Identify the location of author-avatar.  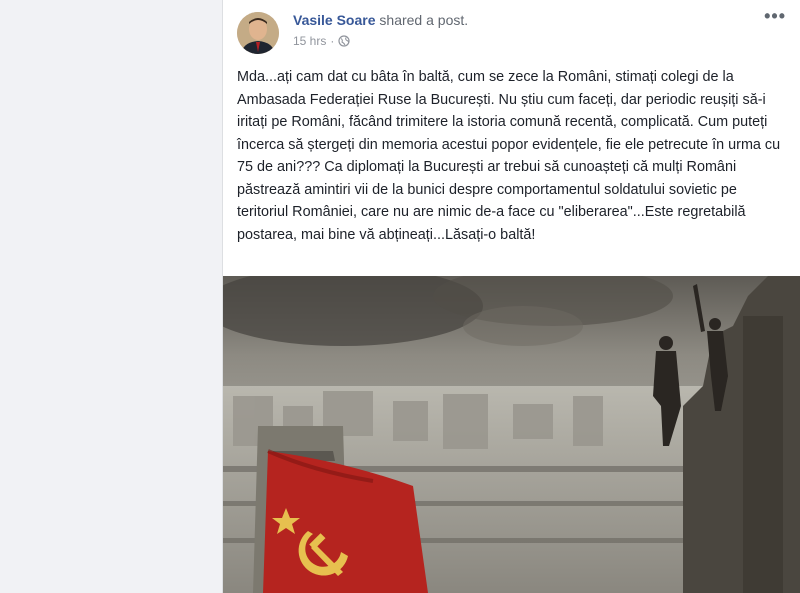
(258, 33).